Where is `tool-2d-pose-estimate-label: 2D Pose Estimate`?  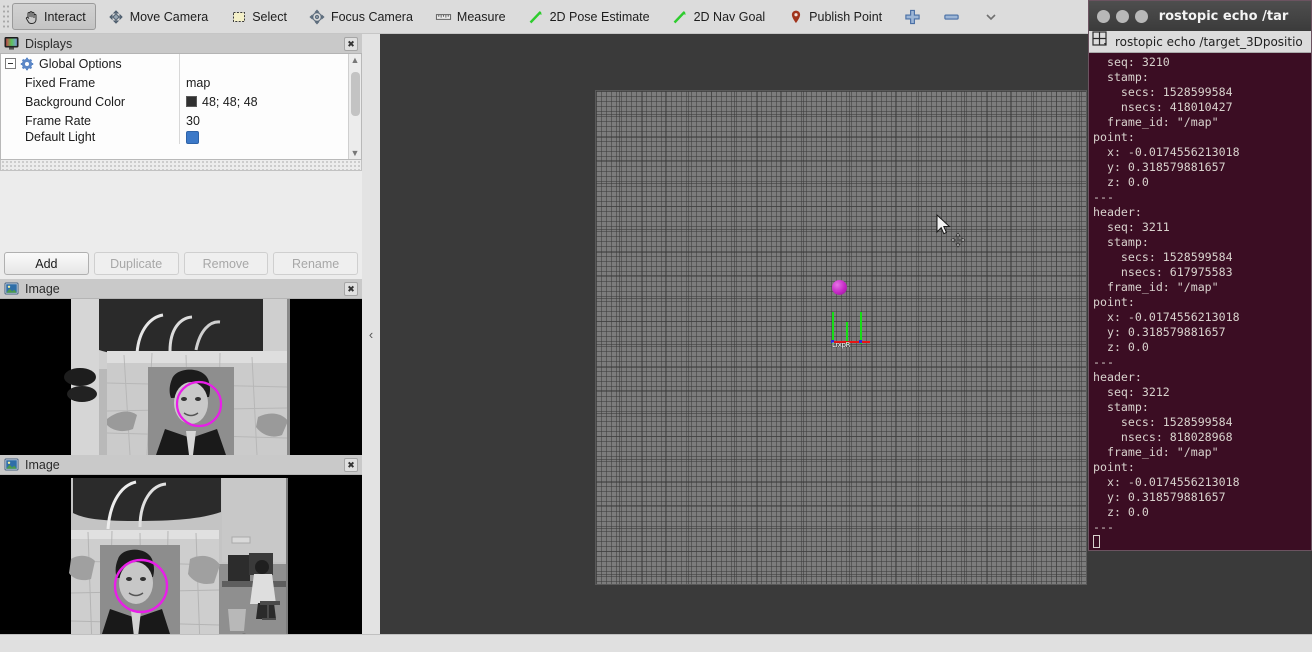 tool-2d-pose-estimate-label: 2D Pose Estimate is located at coordinates (599, 16).